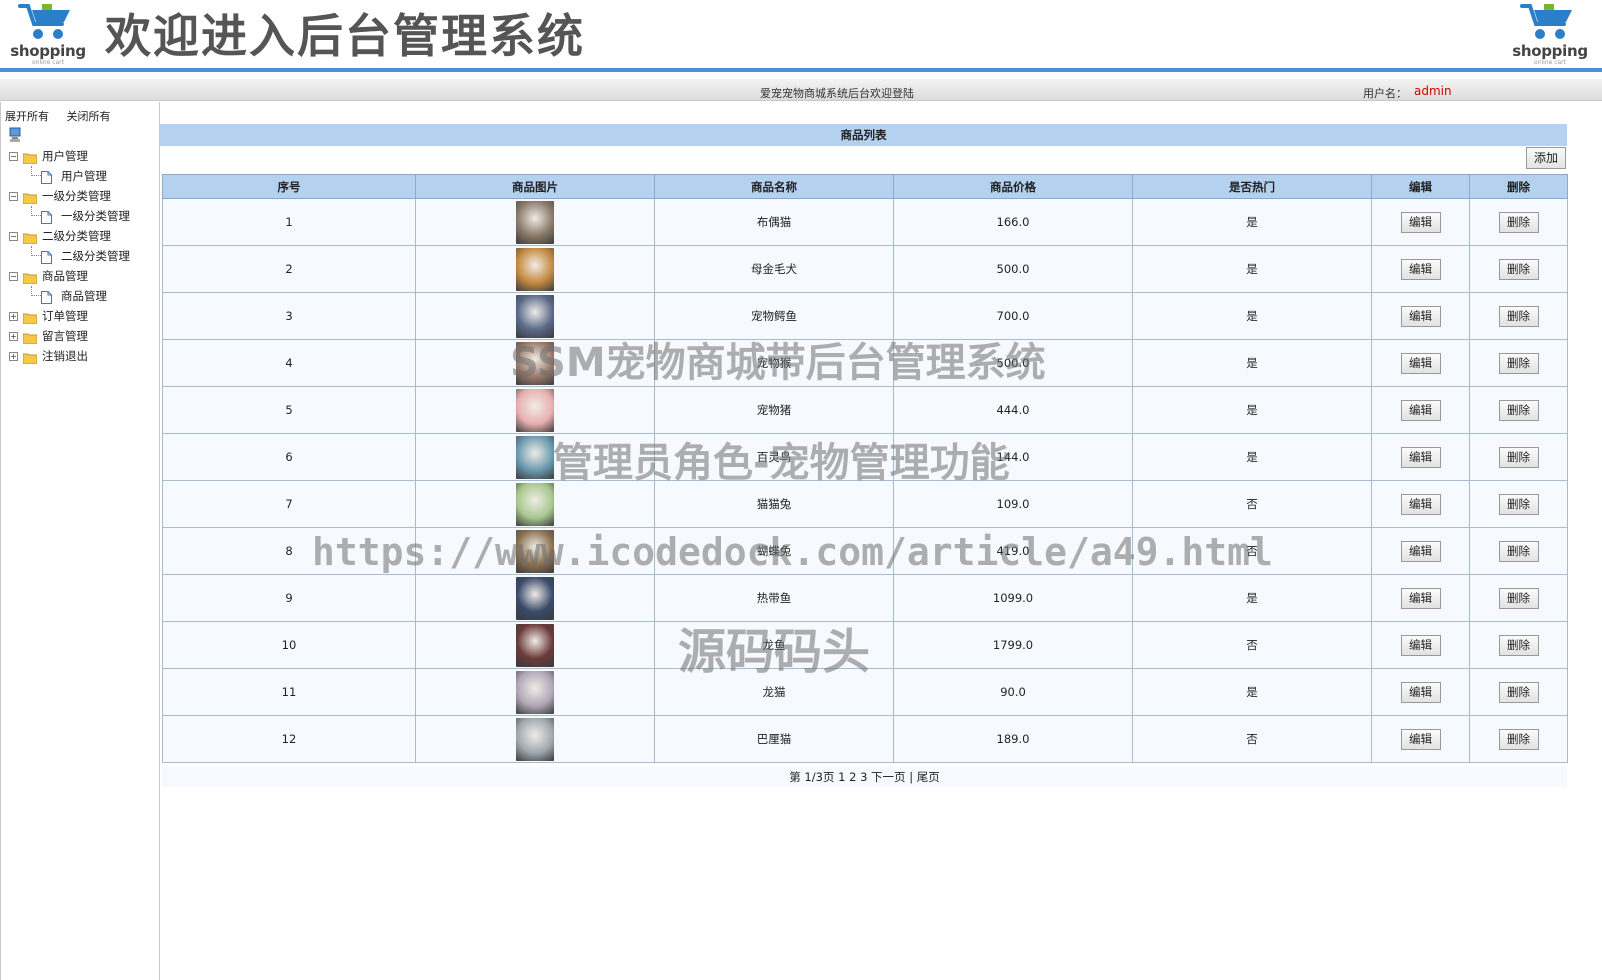 The width and height of the screenshot is (1602, 980). Describe the element at coordinates (82, 236) in the screenshot. I see `sidebar-group-2: − 二级分类管理` at that location.